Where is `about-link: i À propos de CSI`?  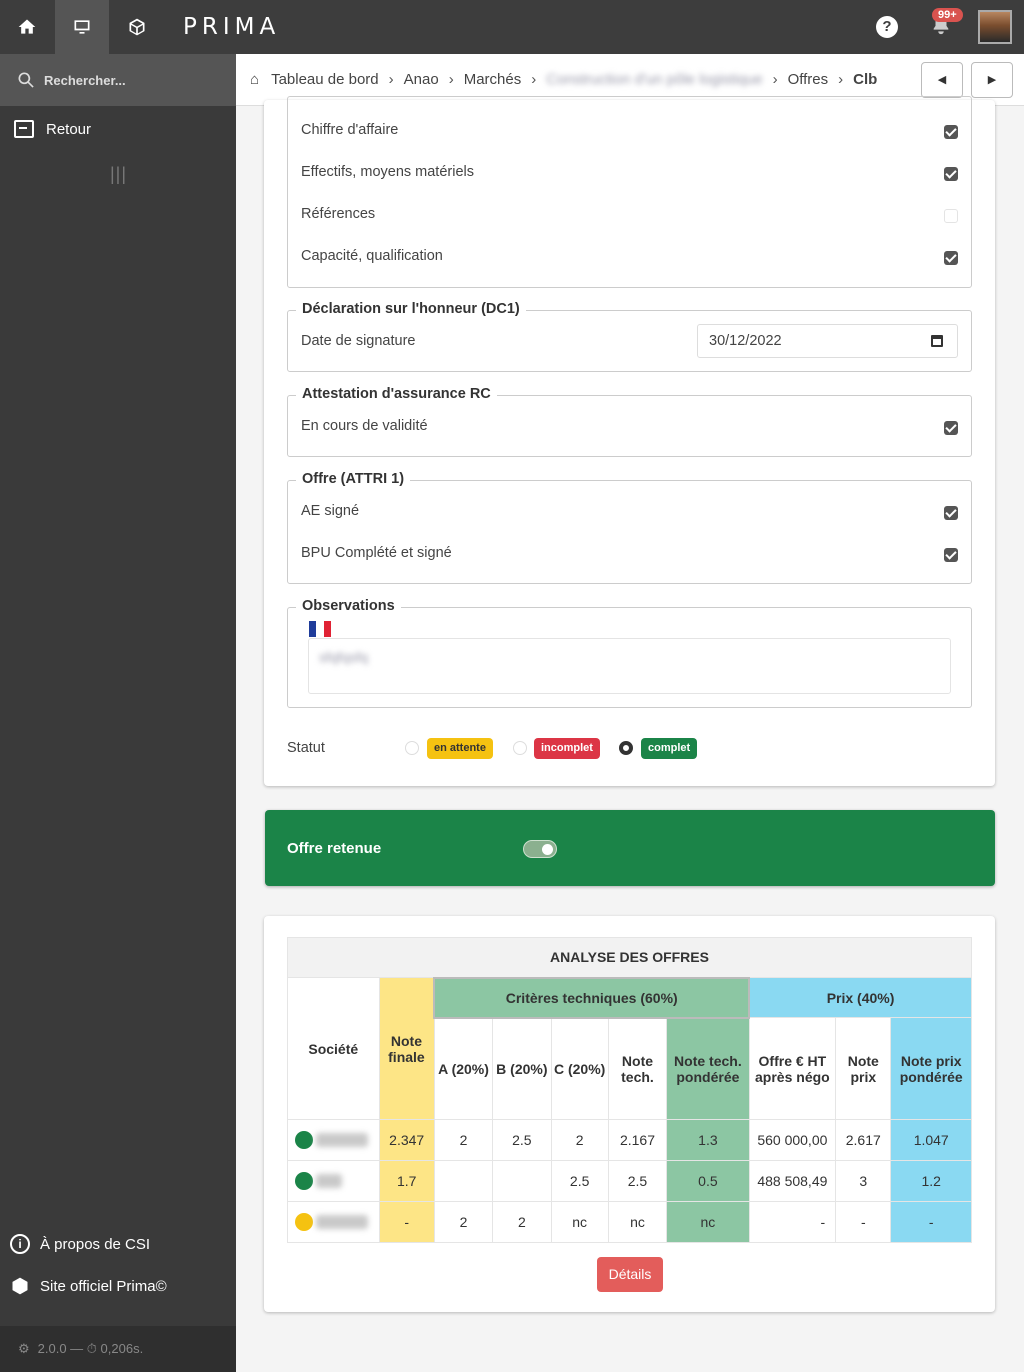
about-link: i À propos de CSI is located at coordinates (80, 1244).